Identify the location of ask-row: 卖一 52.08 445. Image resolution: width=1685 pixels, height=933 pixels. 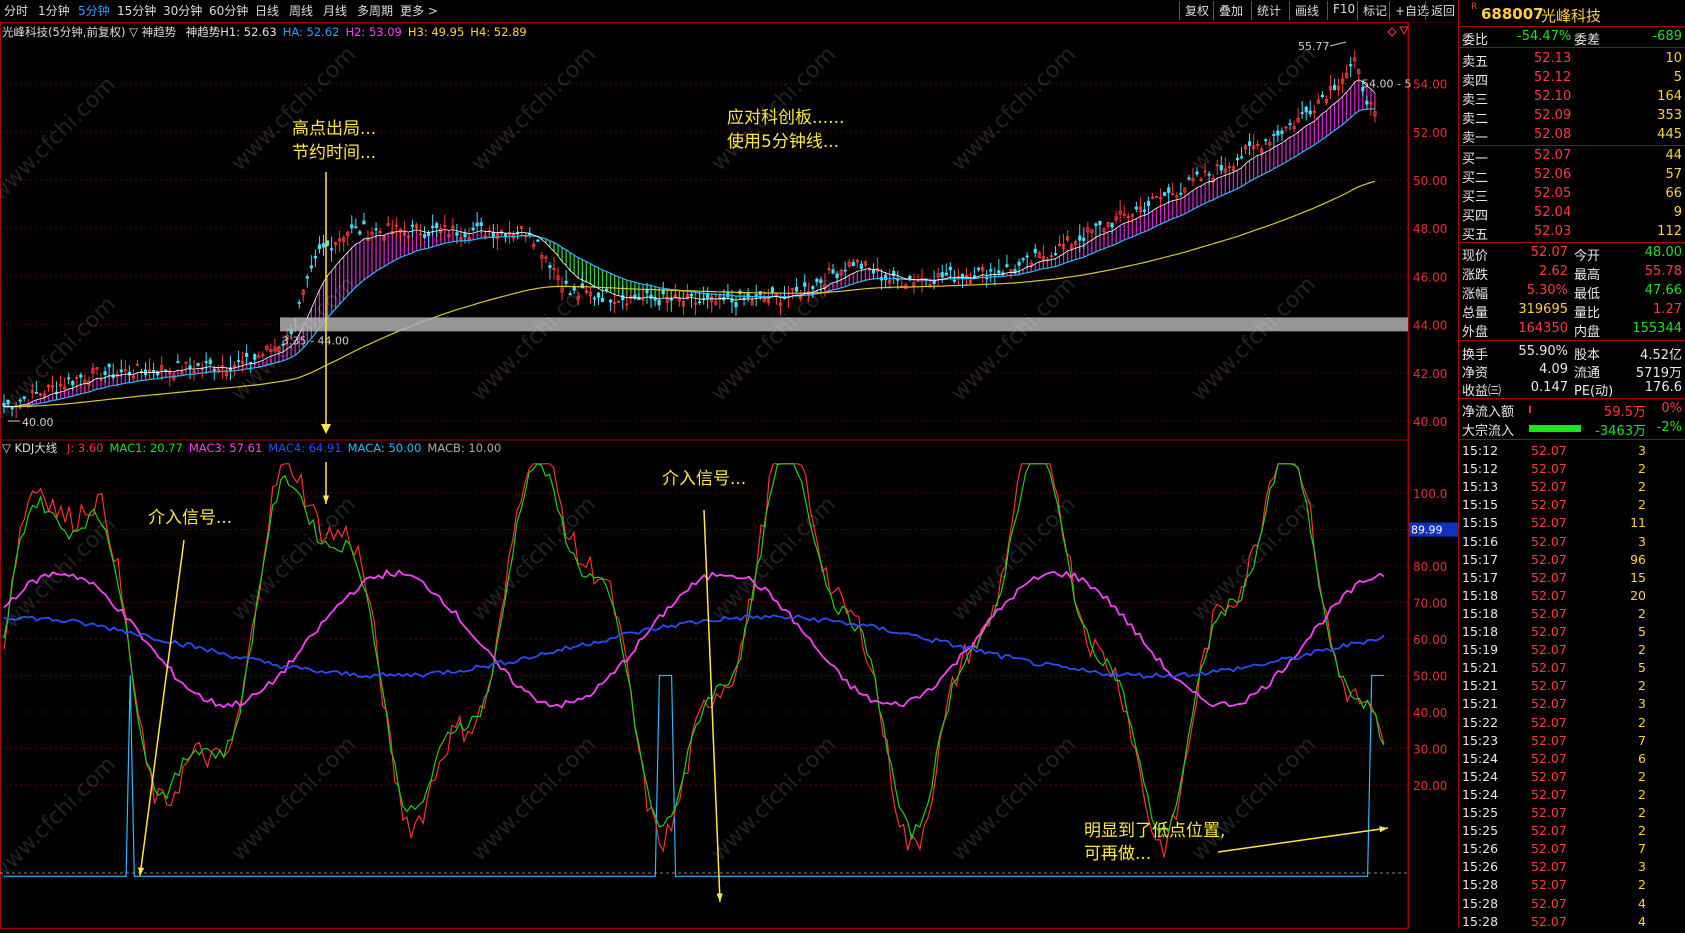
(1572, 136).